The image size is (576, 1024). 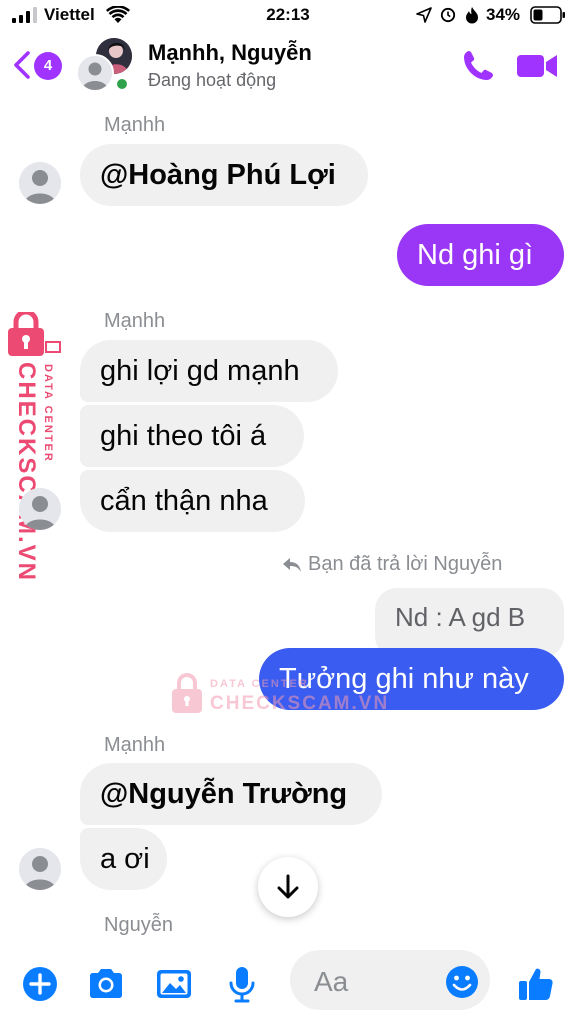 I want to click on incoming-message: a ơi, so click(x=123, y=859).